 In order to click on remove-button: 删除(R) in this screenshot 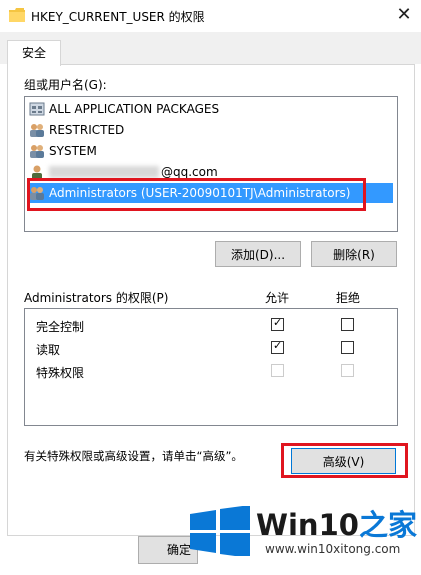, I will do `click(354, 254)`.